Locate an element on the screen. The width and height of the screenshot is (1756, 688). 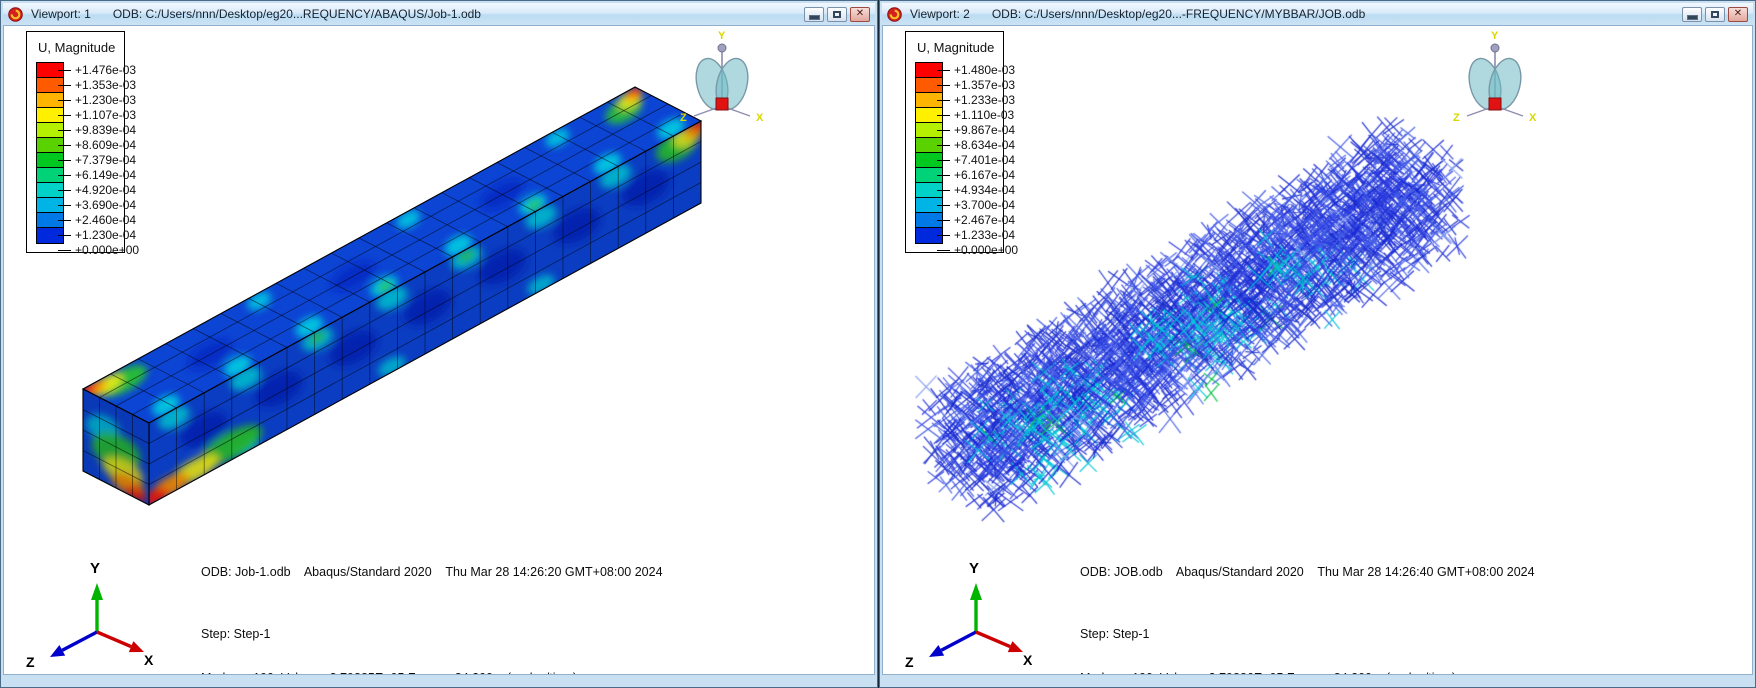
legend-label: +9.839e-04 is located at coordinates (97, 130).